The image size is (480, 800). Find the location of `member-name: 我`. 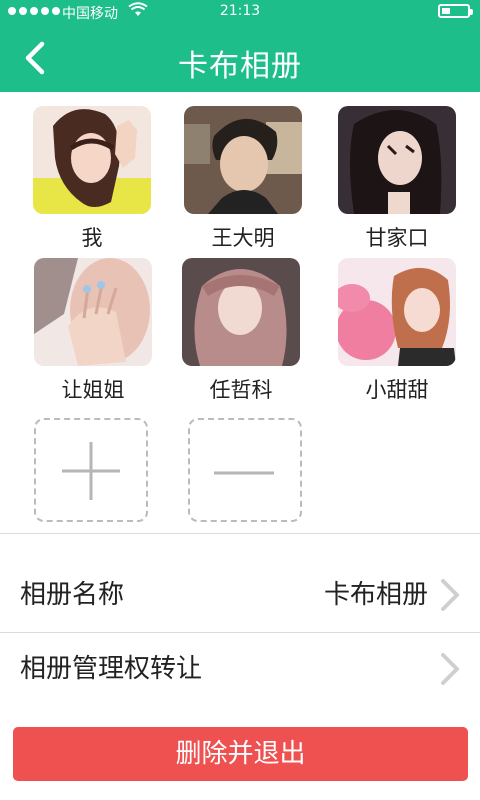

member-name: 我 is located at coordinates (92, 238).